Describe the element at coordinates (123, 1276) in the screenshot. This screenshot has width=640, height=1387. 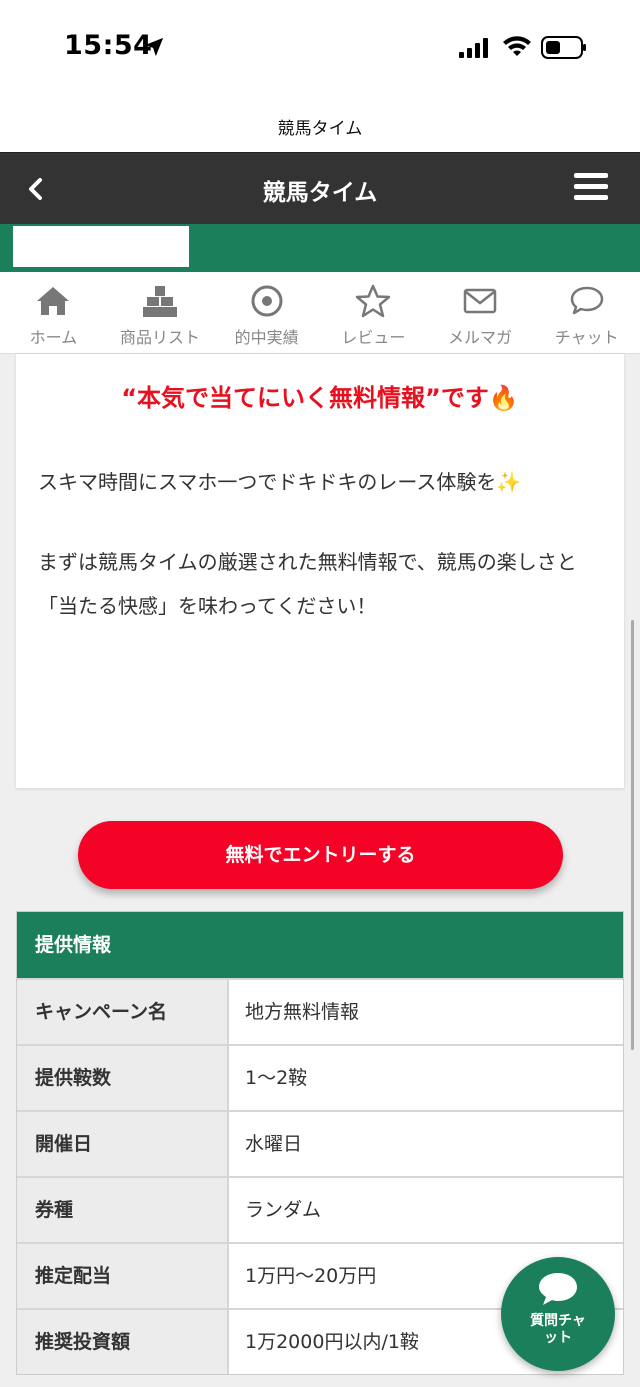
I see `row-key: 推定配当` at that location.